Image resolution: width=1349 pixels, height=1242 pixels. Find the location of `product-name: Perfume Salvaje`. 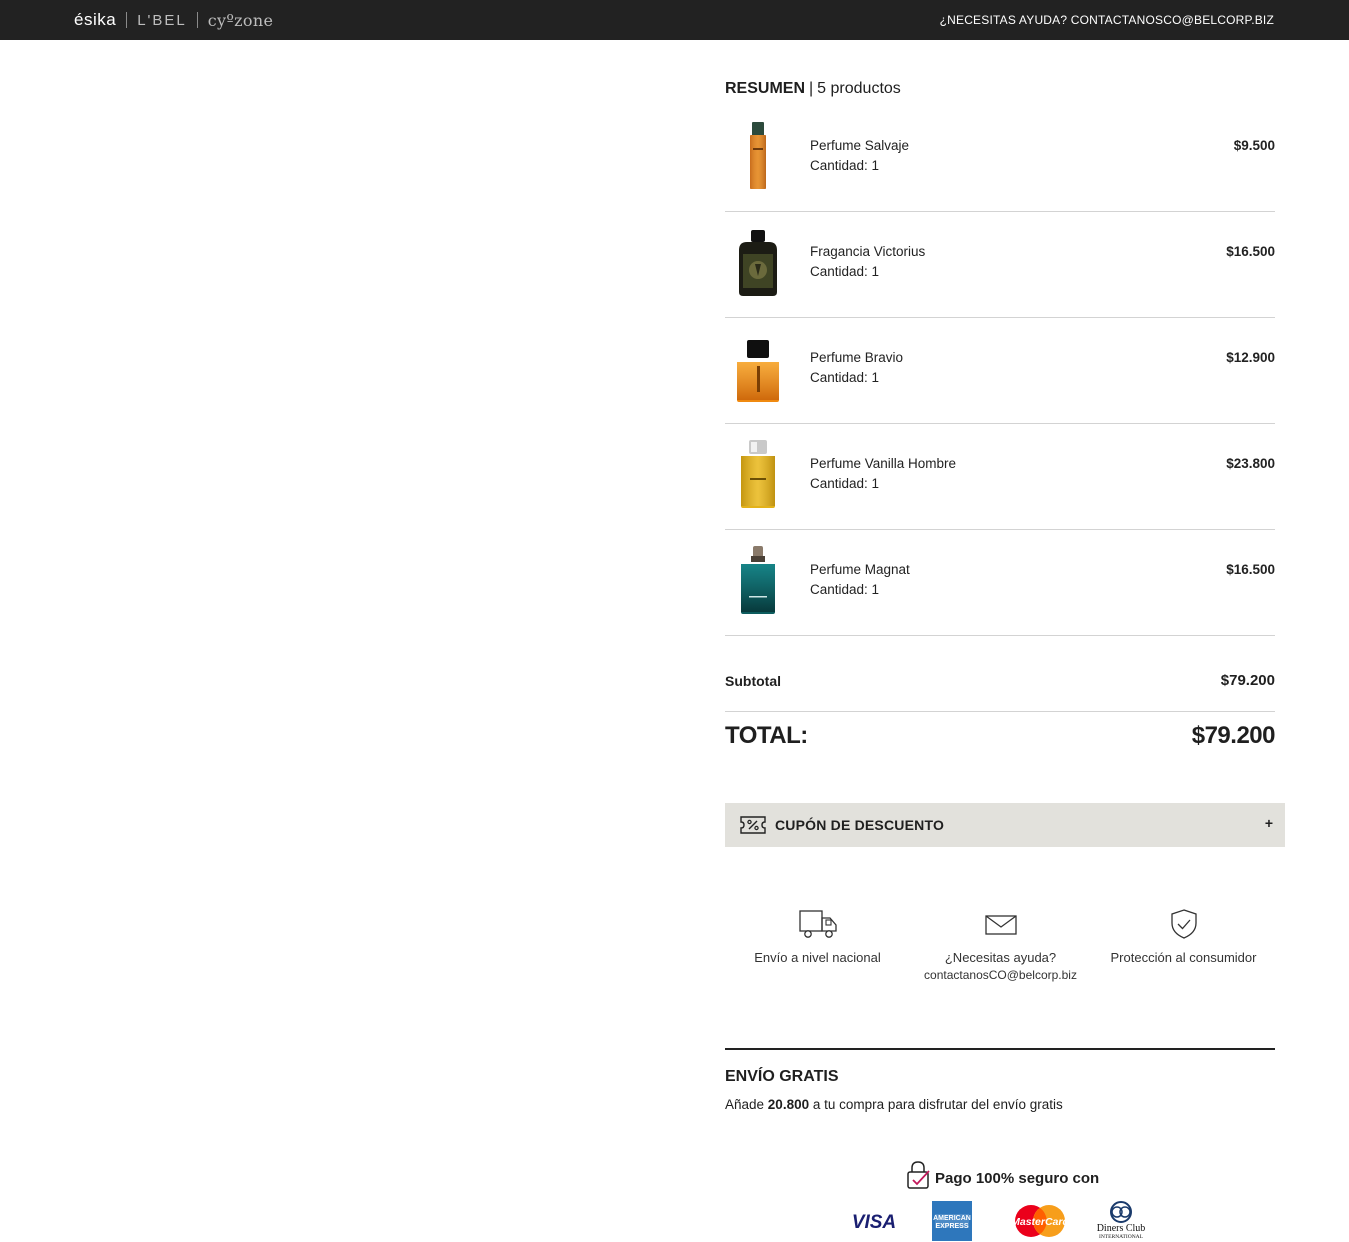

product-name: Perfume Salvaje is located at coordinates (860, 145).